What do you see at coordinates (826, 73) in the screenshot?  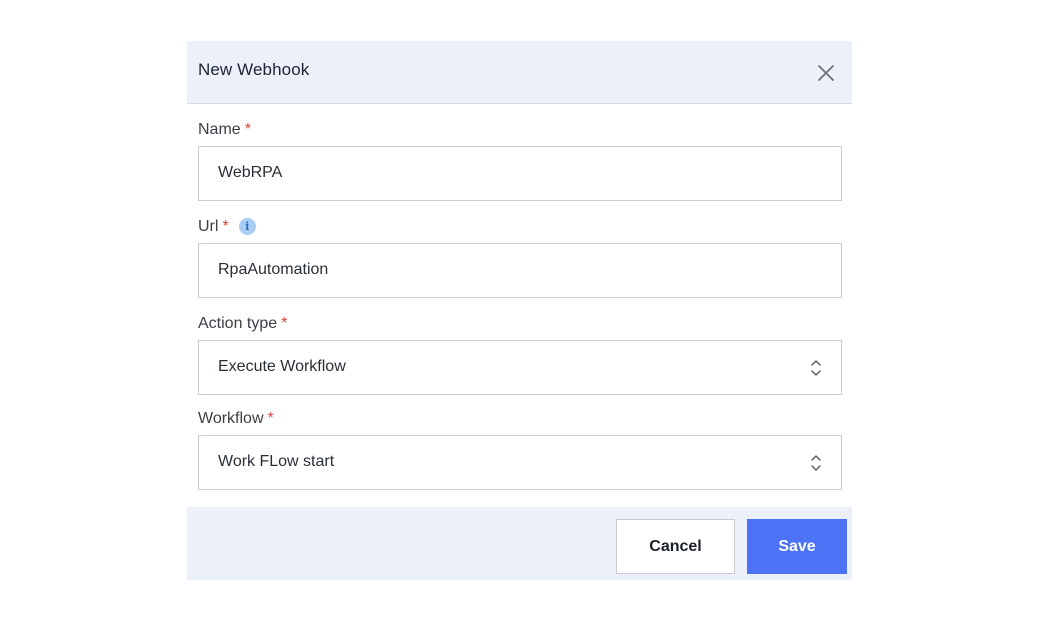 I see `close-icon` at bounding box center [826, 73].